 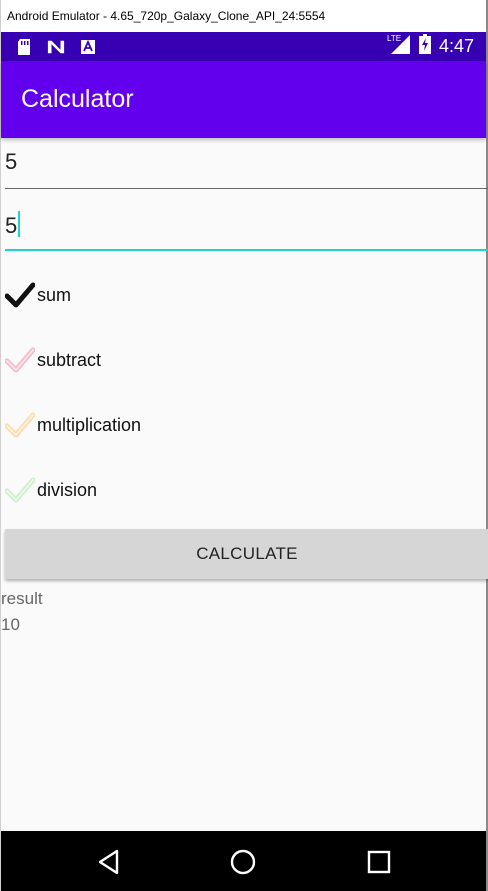 What do you see at coordinates (54, 294) in the screenshot?
I see `checkbox-sum-label: sum` at bounding box center [54, 294].